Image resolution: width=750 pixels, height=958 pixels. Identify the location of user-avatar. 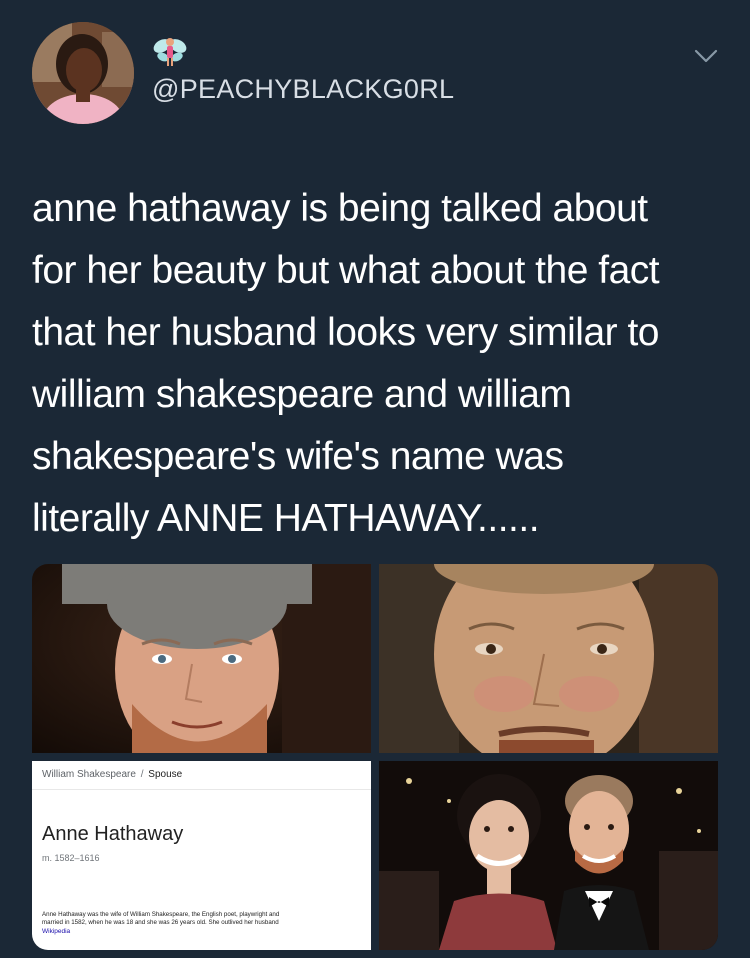
(83, 73).